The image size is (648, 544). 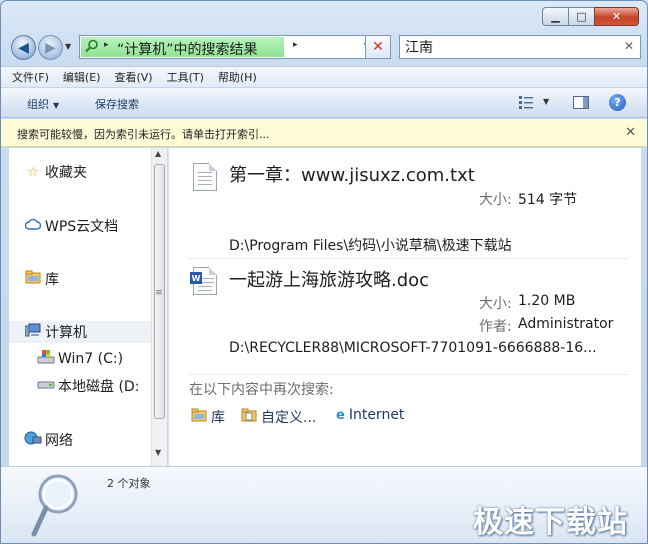 I want to click on command-bar: 组织 ▼ 保存搜索 ▼ ?, so click(x=324, y=103).